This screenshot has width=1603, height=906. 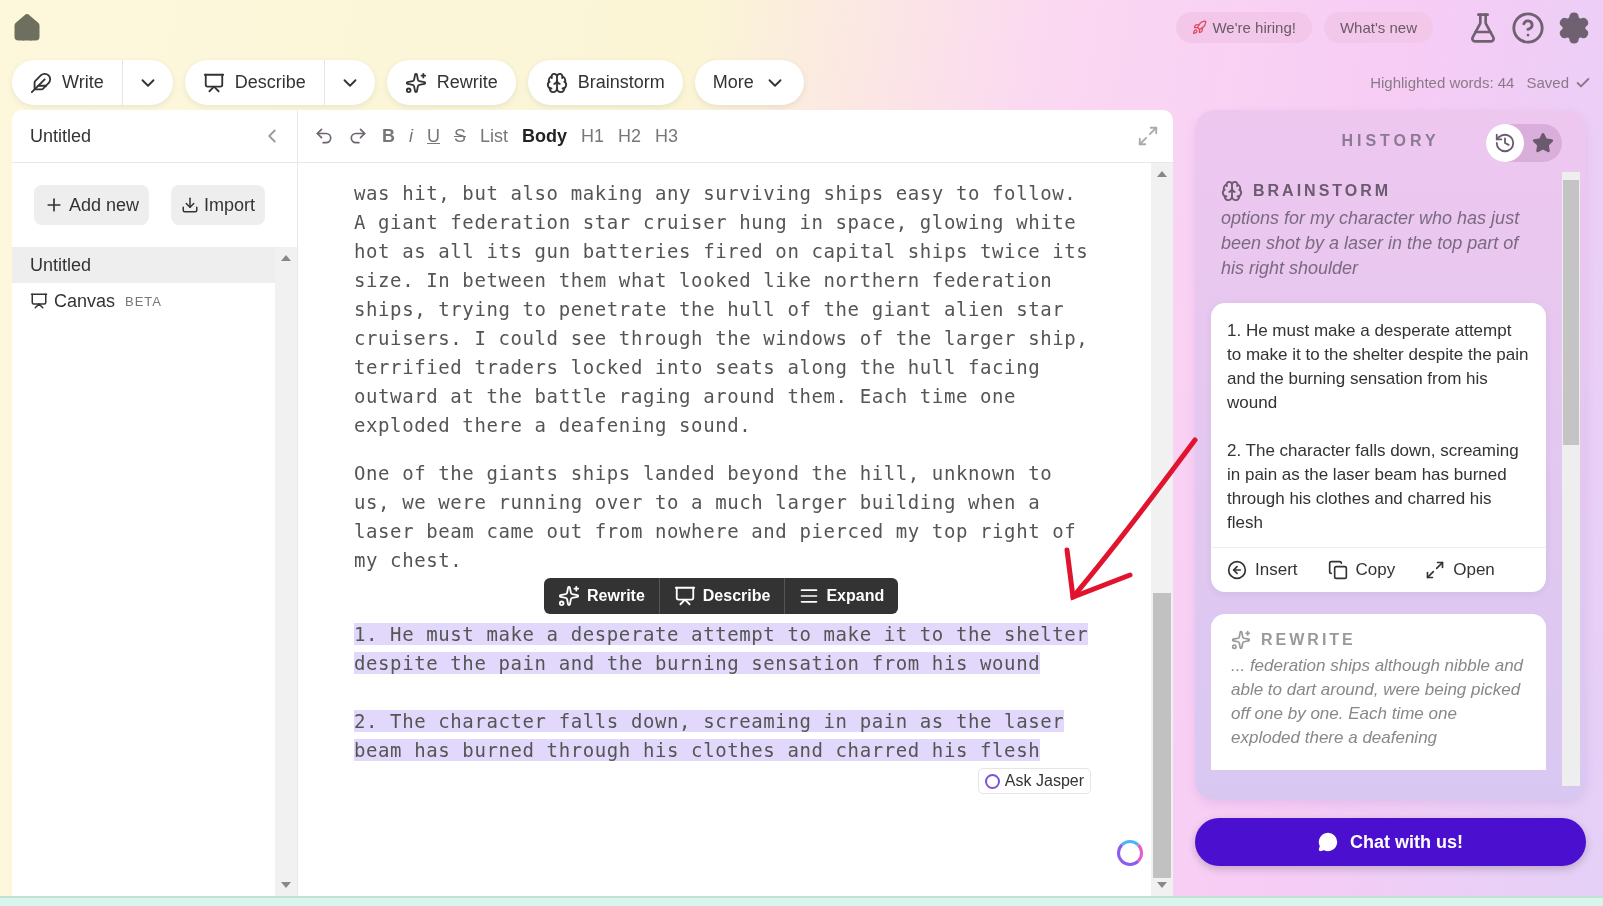 I want to click on arrow-left-icon, so click(x=1237, y=570).